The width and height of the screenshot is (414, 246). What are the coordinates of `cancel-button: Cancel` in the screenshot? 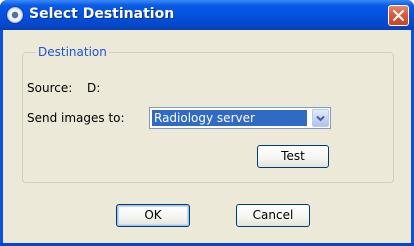 It's located at (273, 215).